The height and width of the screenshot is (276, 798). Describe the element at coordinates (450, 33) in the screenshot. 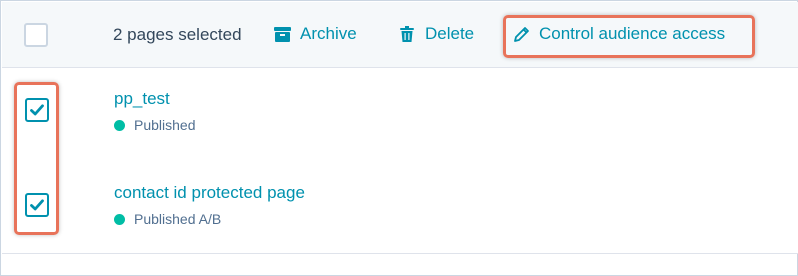

I see `delete-label: Delete` at that location.